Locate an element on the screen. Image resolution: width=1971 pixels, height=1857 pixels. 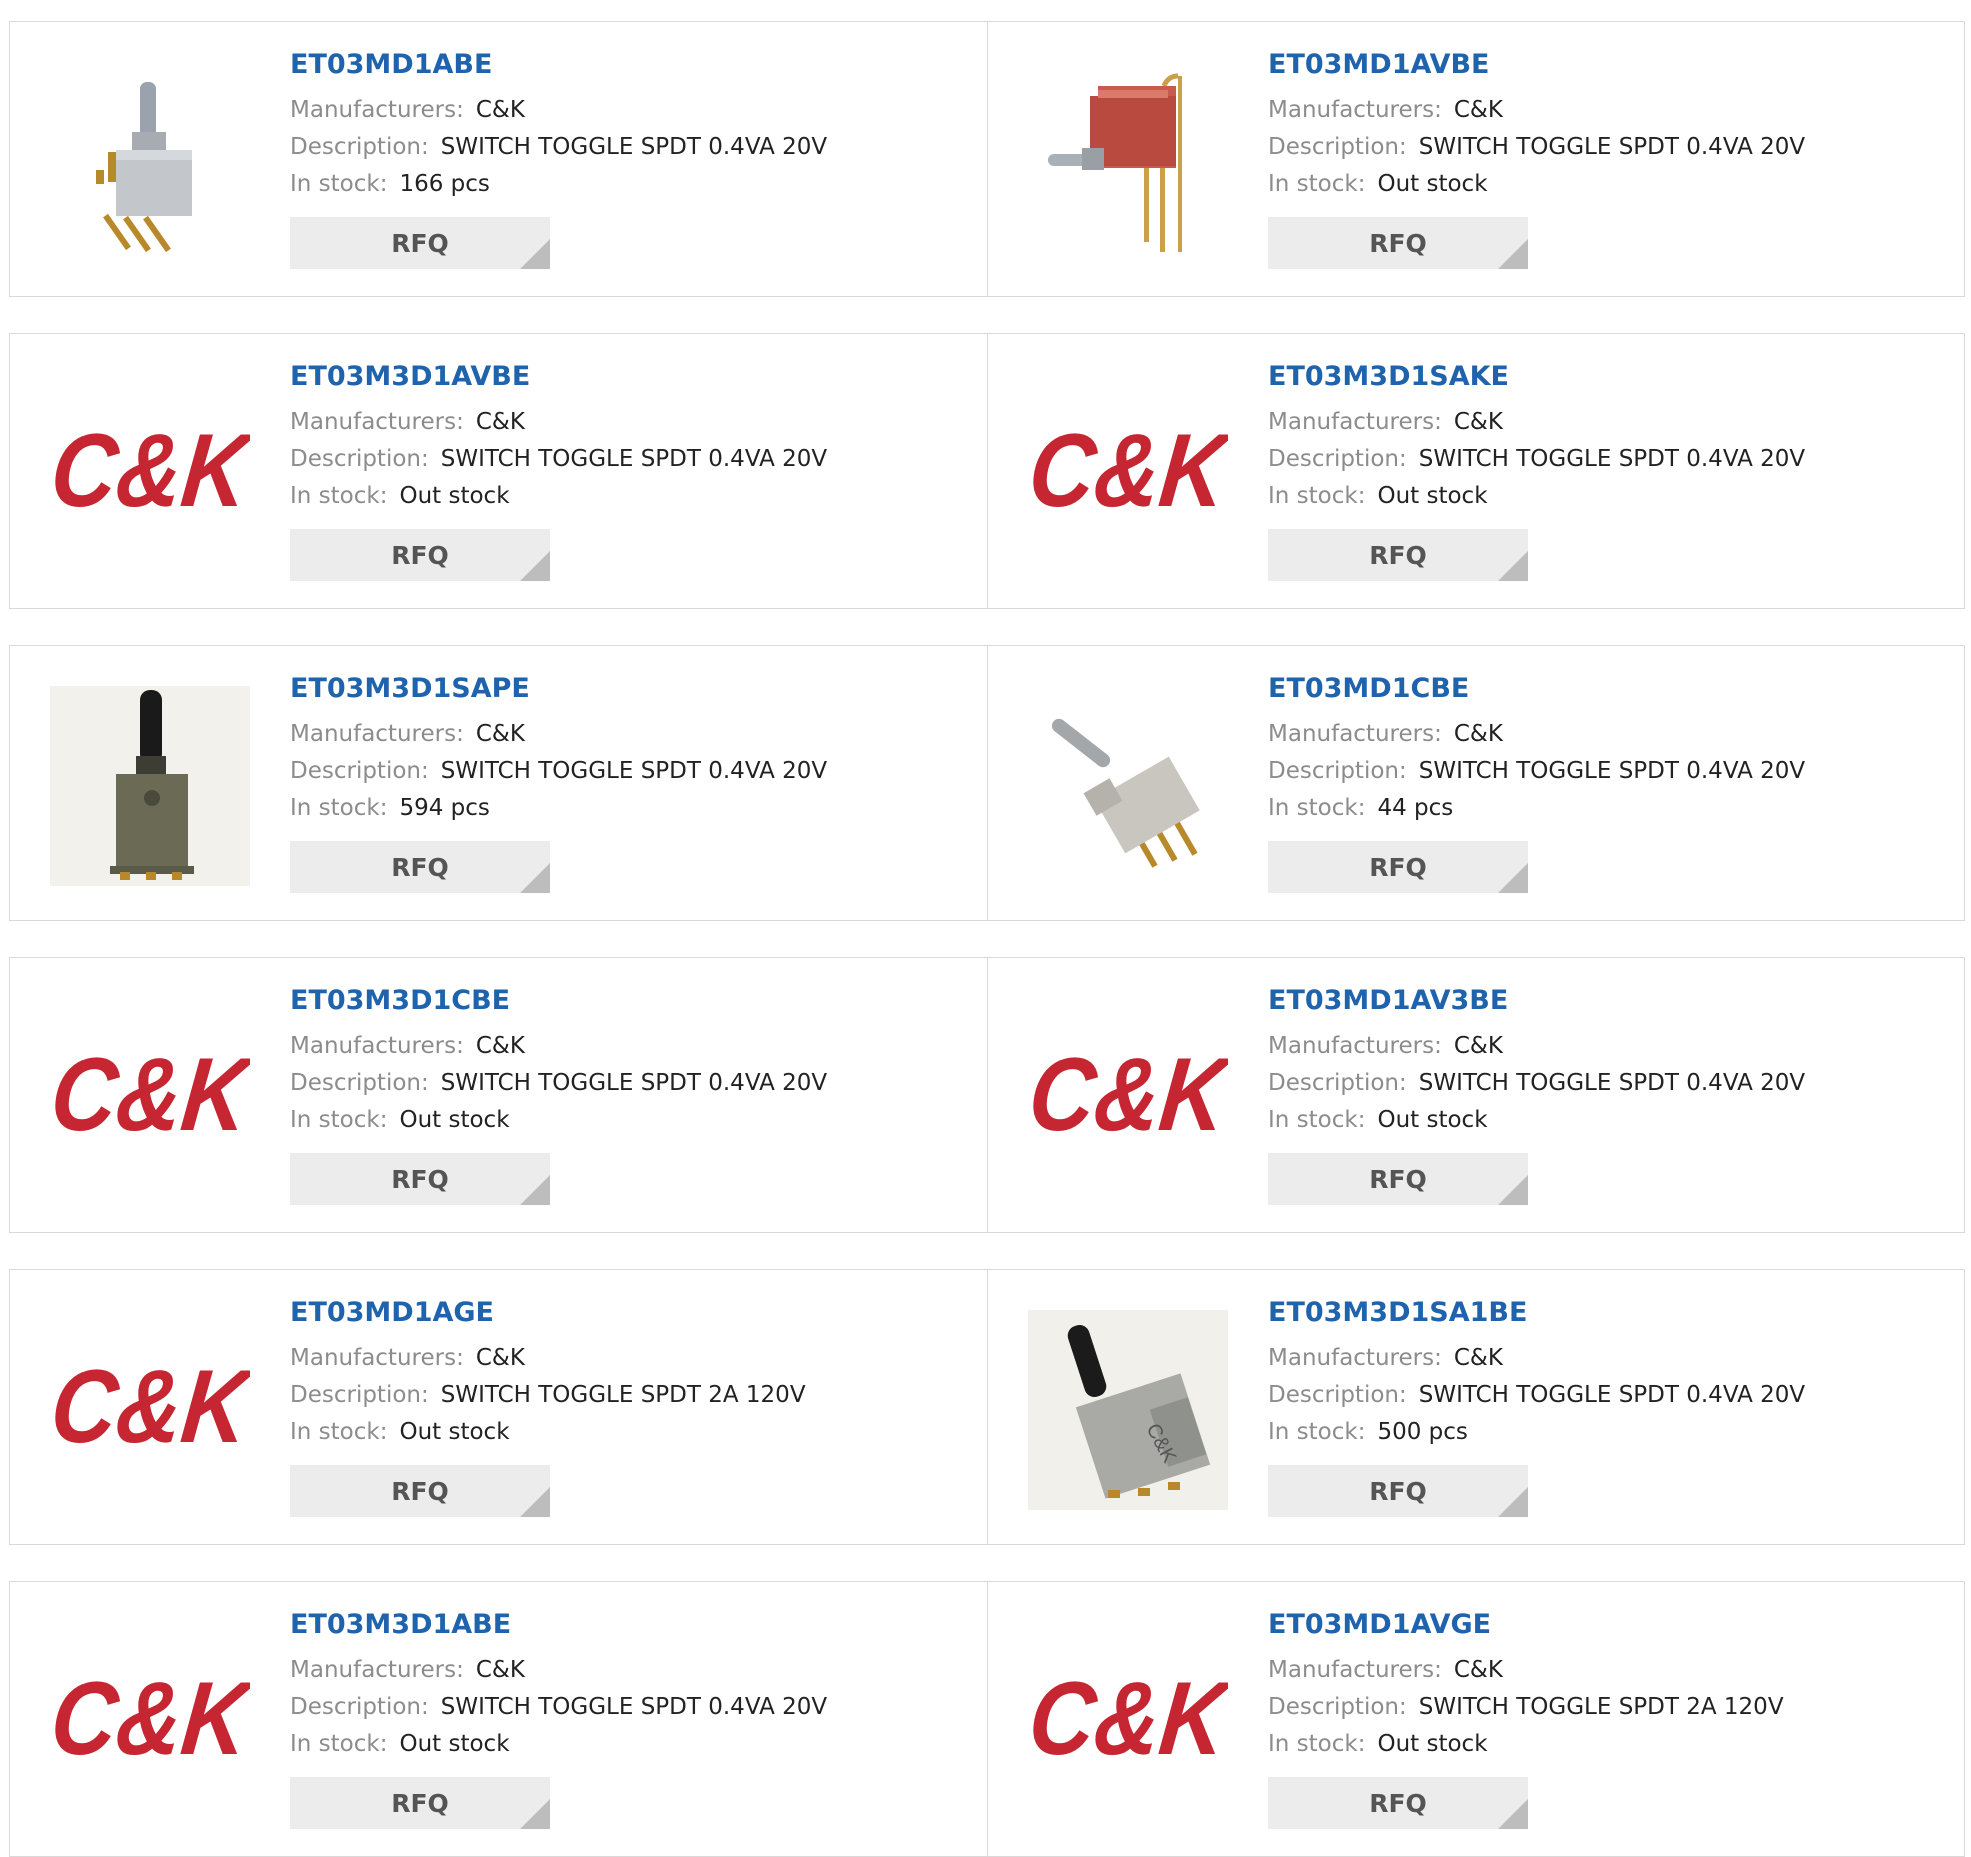
part-number-link: ET03MD1AVGE is located at coordinates (1526, 1625).